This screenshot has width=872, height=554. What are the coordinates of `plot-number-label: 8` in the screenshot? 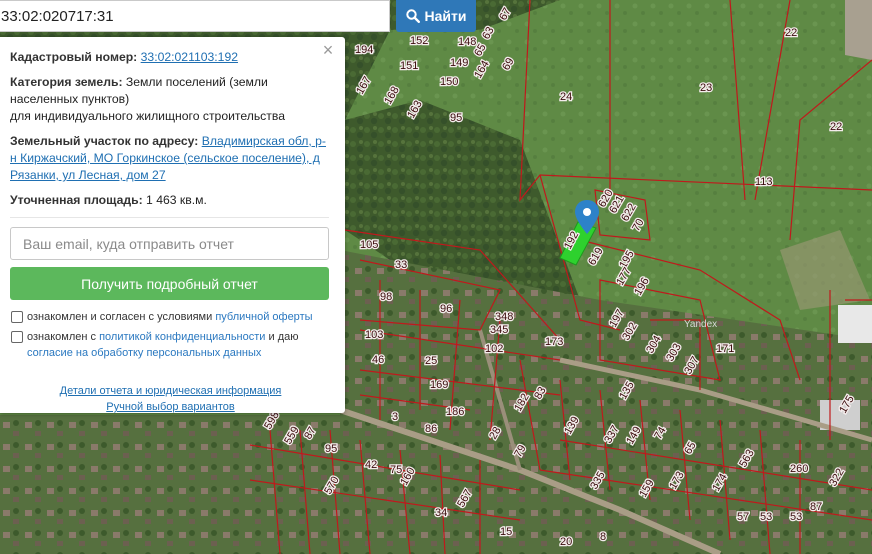 It's located at (603, 537).